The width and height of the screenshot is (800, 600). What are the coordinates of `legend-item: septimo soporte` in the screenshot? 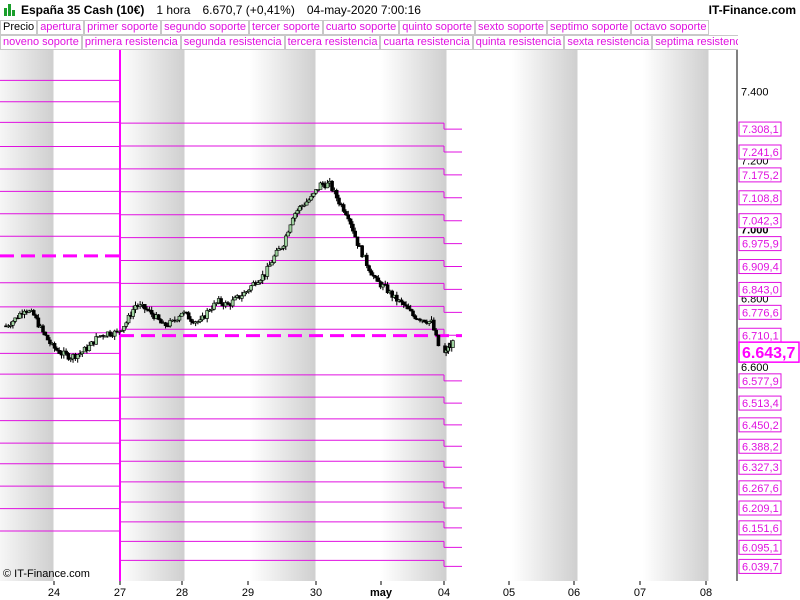 It's located at (589, 27).